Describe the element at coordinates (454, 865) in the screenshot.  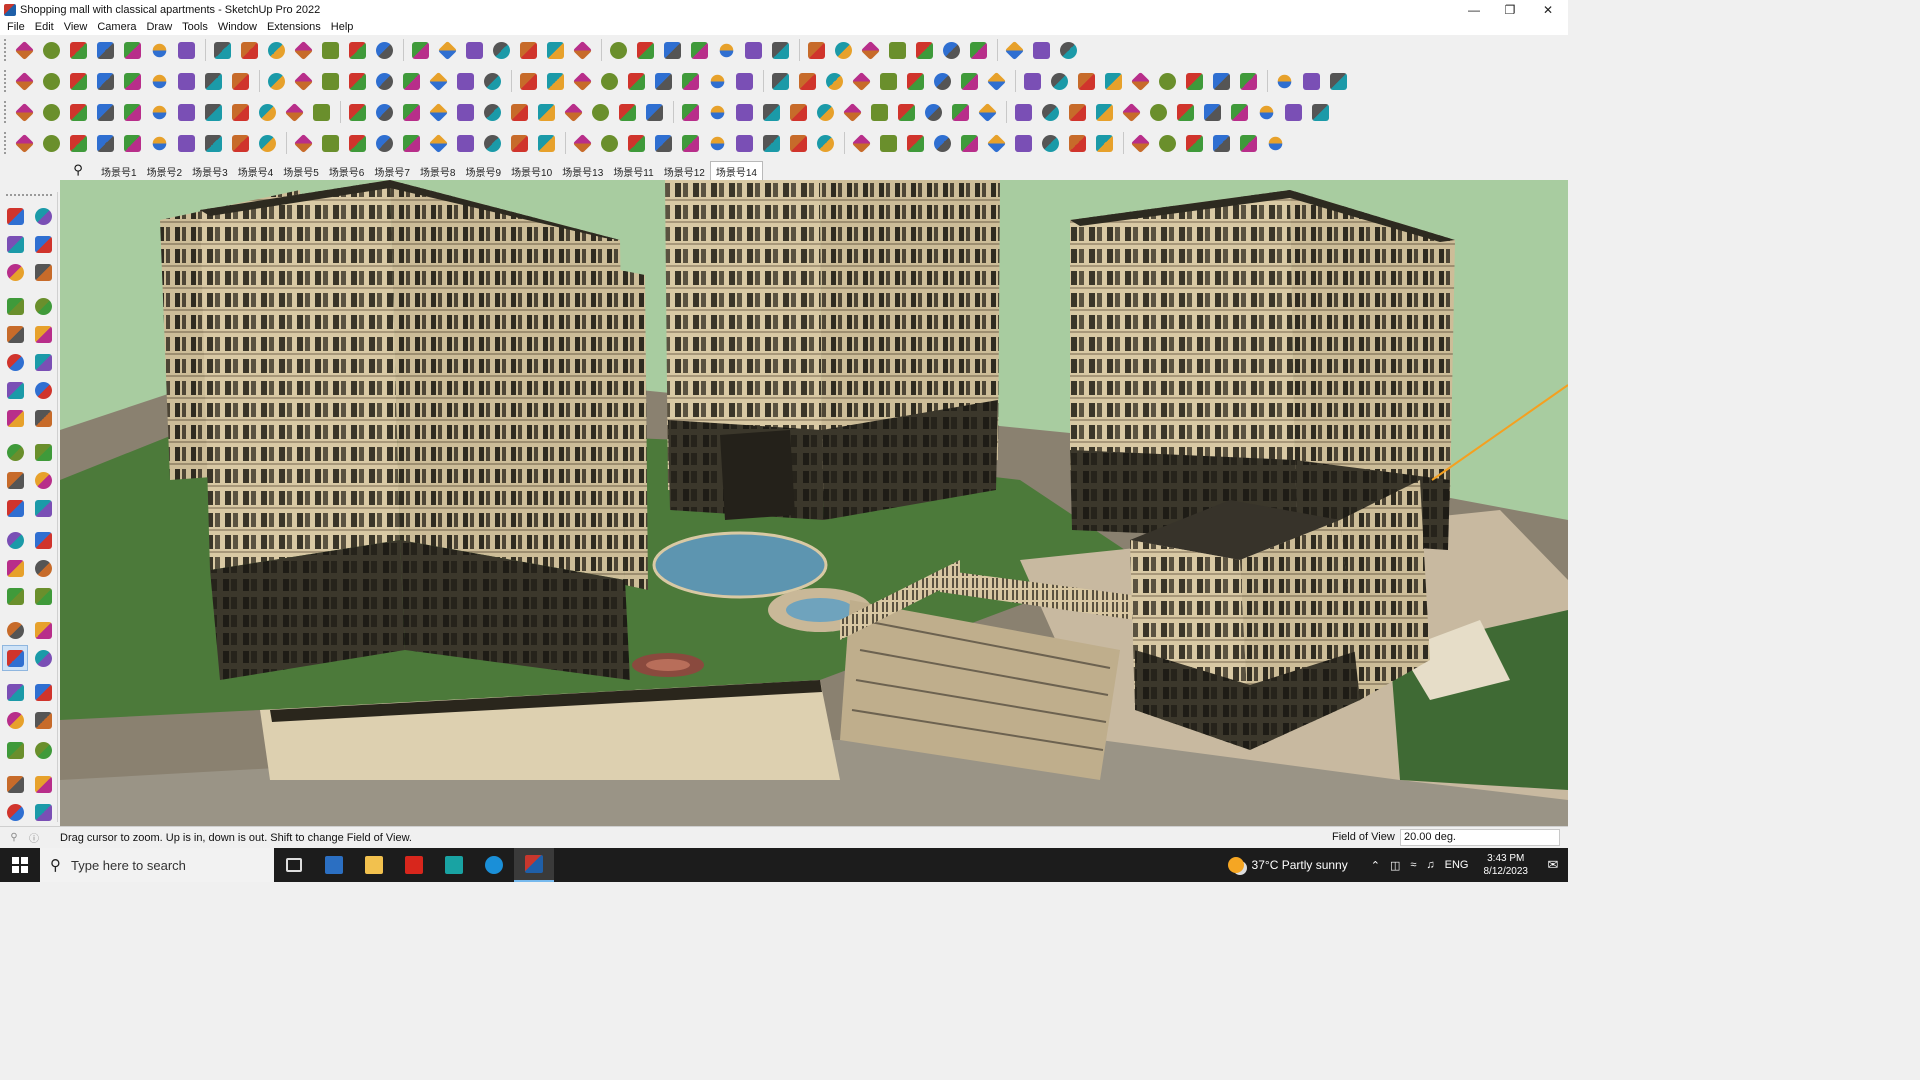
I see `taskbar-app-3ds` at that location.